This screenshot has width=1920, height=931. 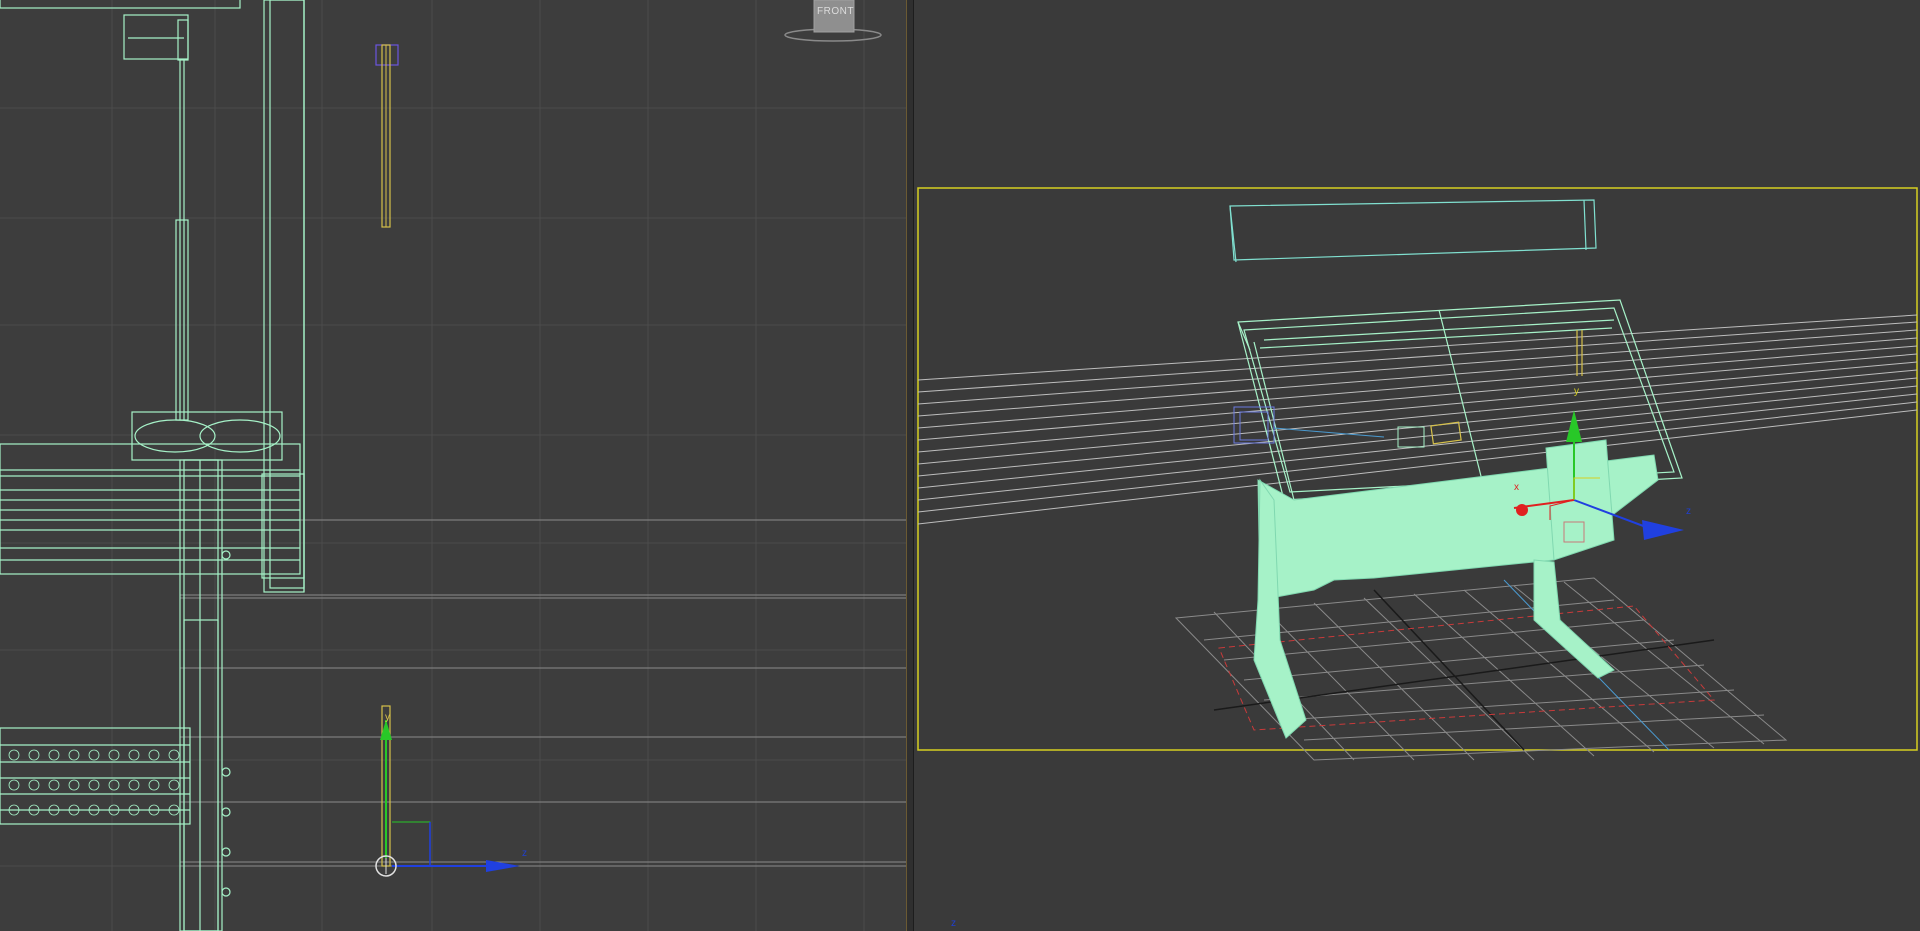 I want to click on gizmo-z-label: z, so click(x=524, y=853).